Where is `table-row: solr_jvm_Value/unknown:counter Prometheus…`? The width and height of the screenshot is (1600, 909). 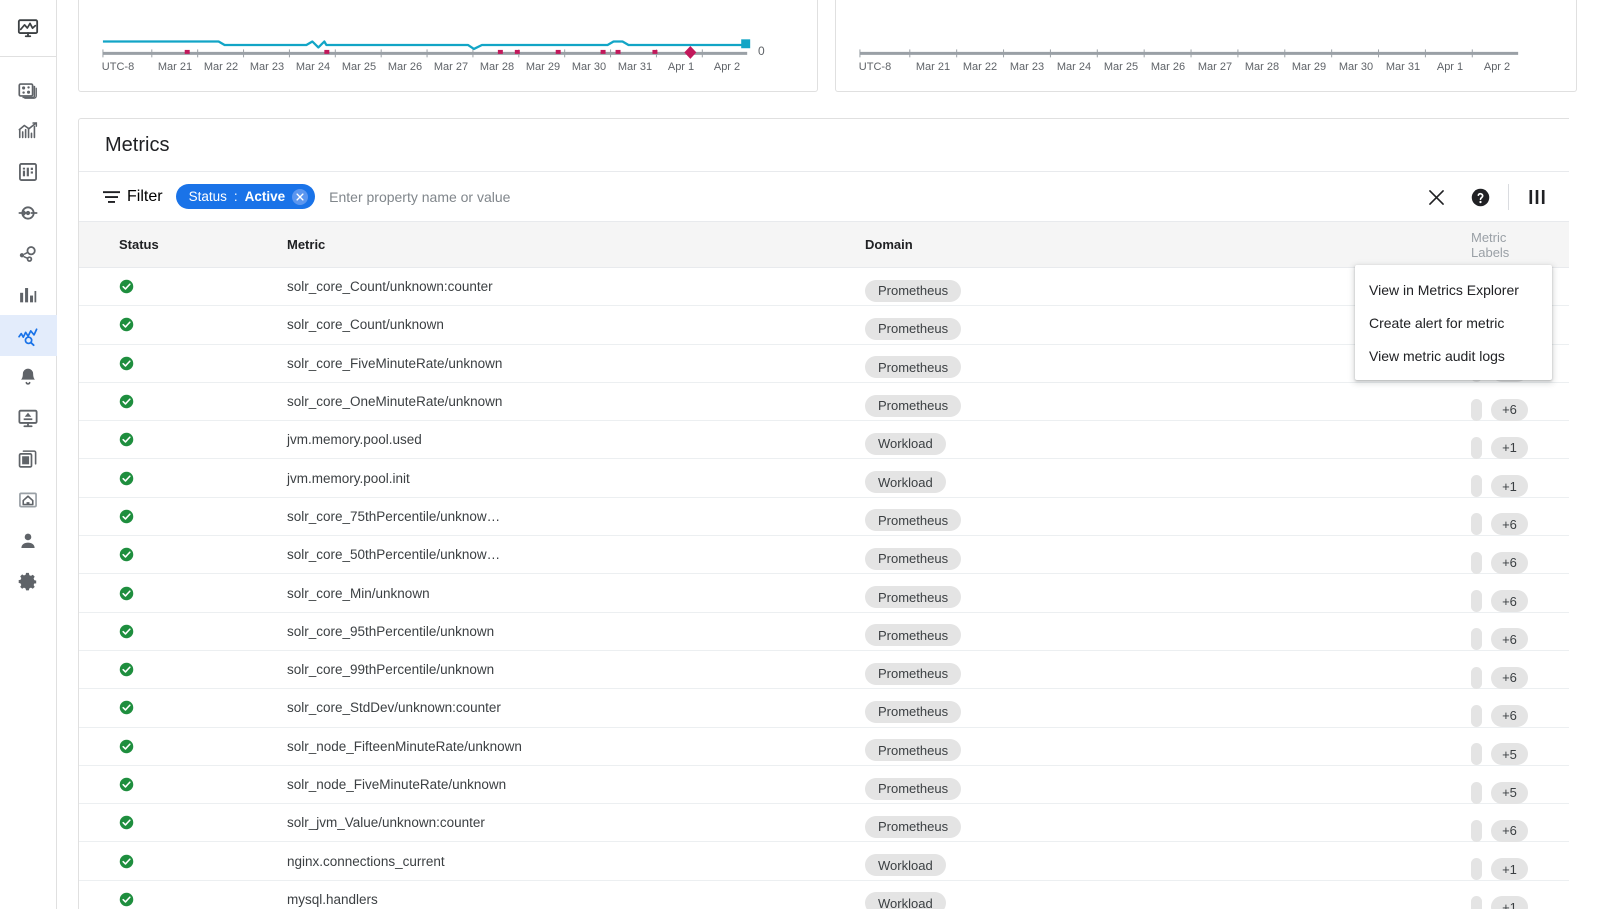 table-row: solr_jvm_Value/unknown:counter Prometheus… is located at coordinates (824, 823).